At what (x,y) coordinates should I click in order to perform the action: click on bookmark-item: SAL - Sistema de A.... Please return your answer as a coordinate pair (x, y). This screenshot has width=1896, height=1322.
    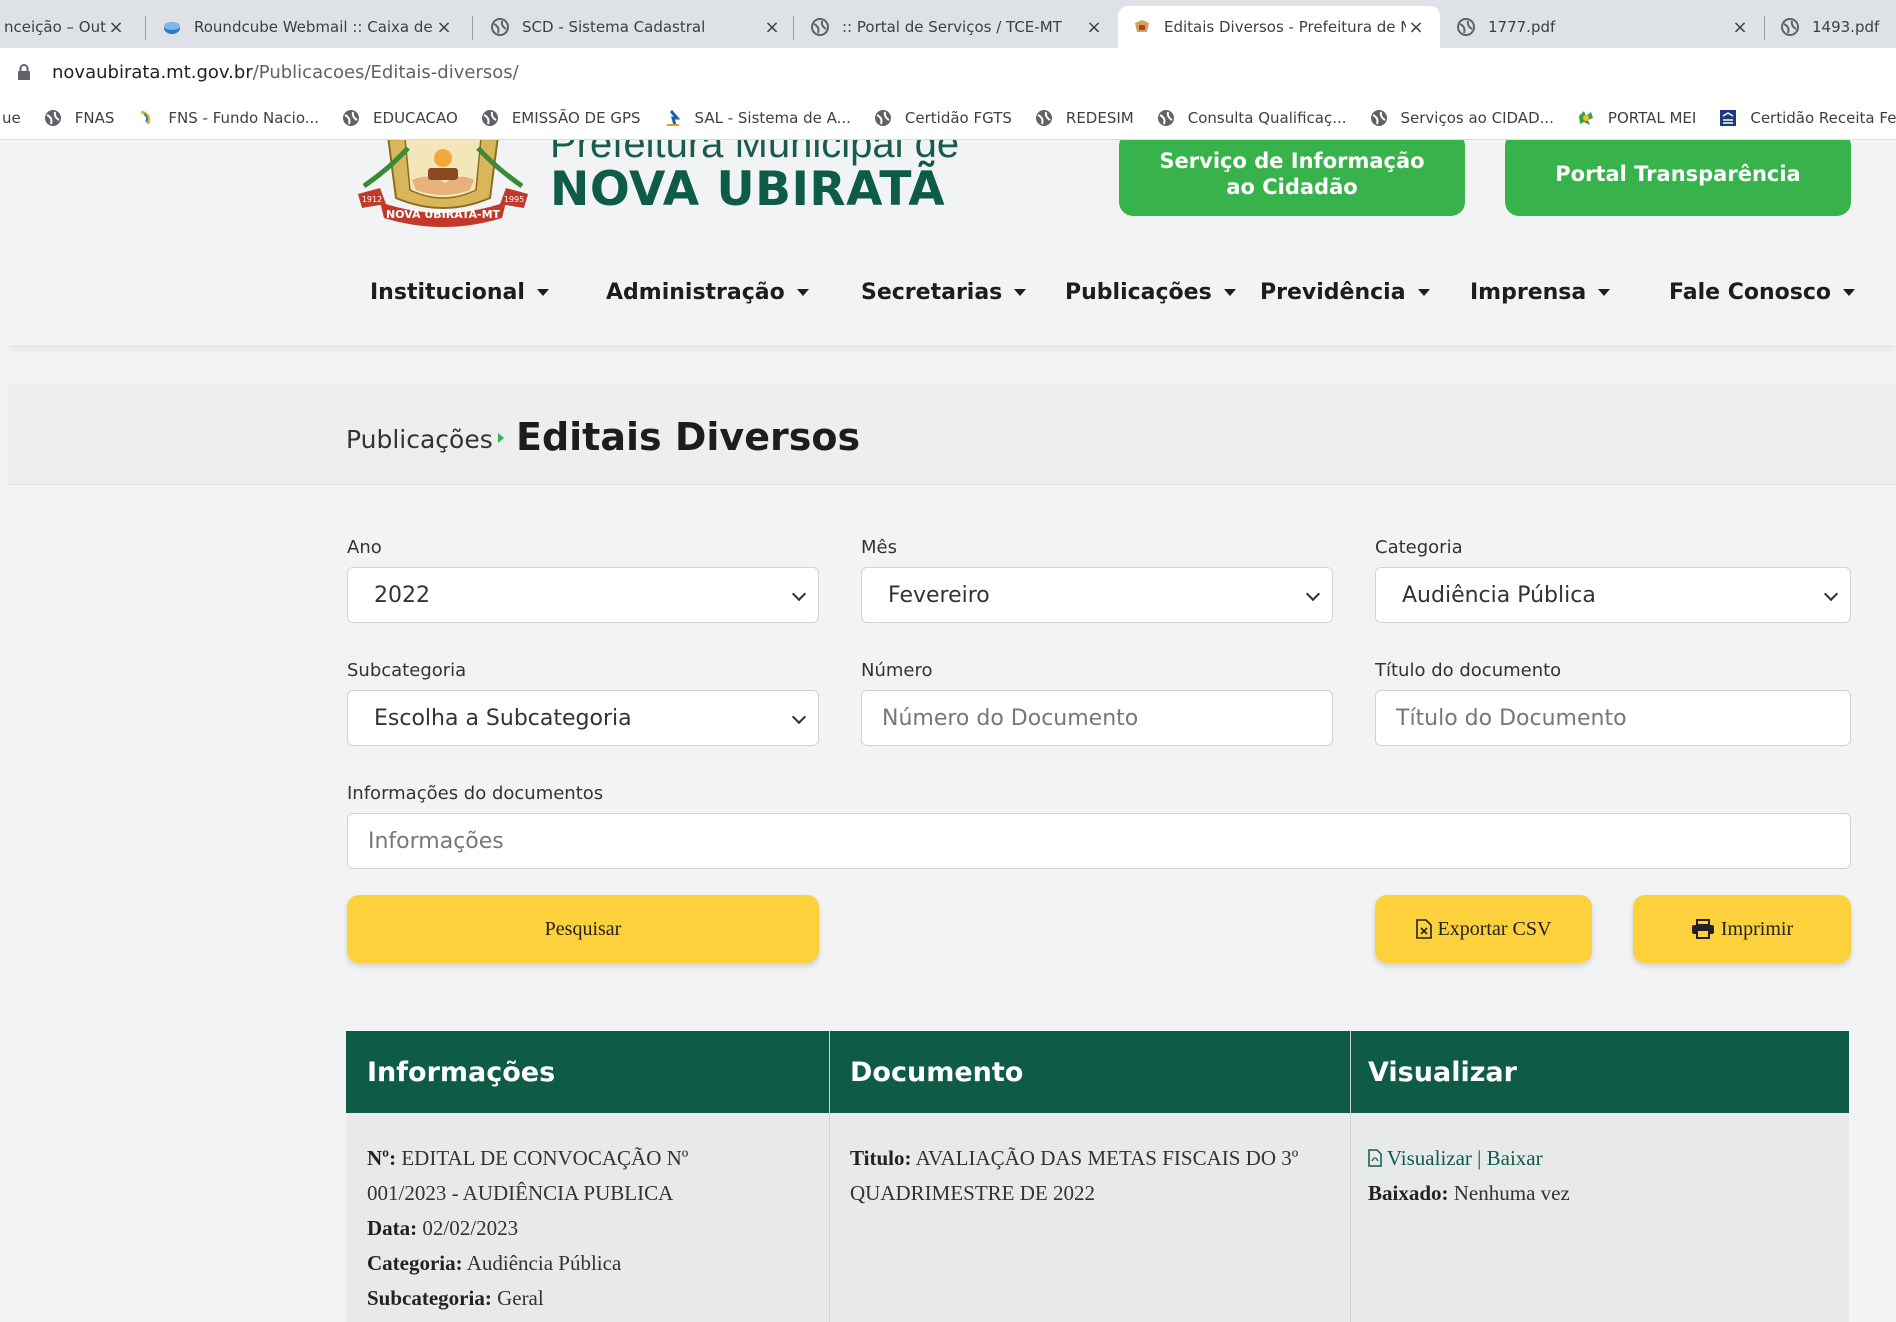
    Looking at the image, I should click on (757, 118).